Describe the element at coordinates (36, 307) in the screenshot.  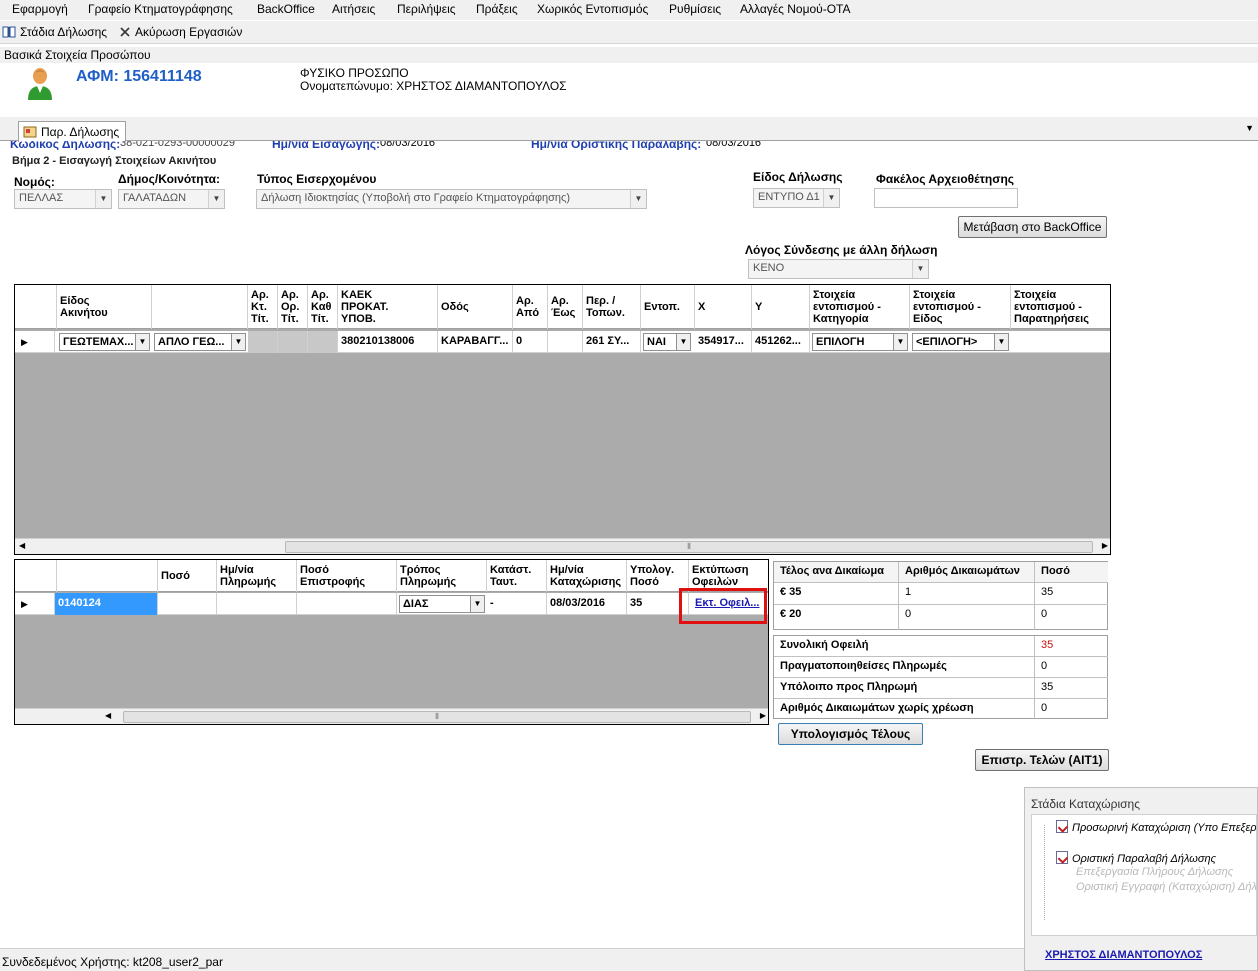
I see `rowheader-corner` at that location.